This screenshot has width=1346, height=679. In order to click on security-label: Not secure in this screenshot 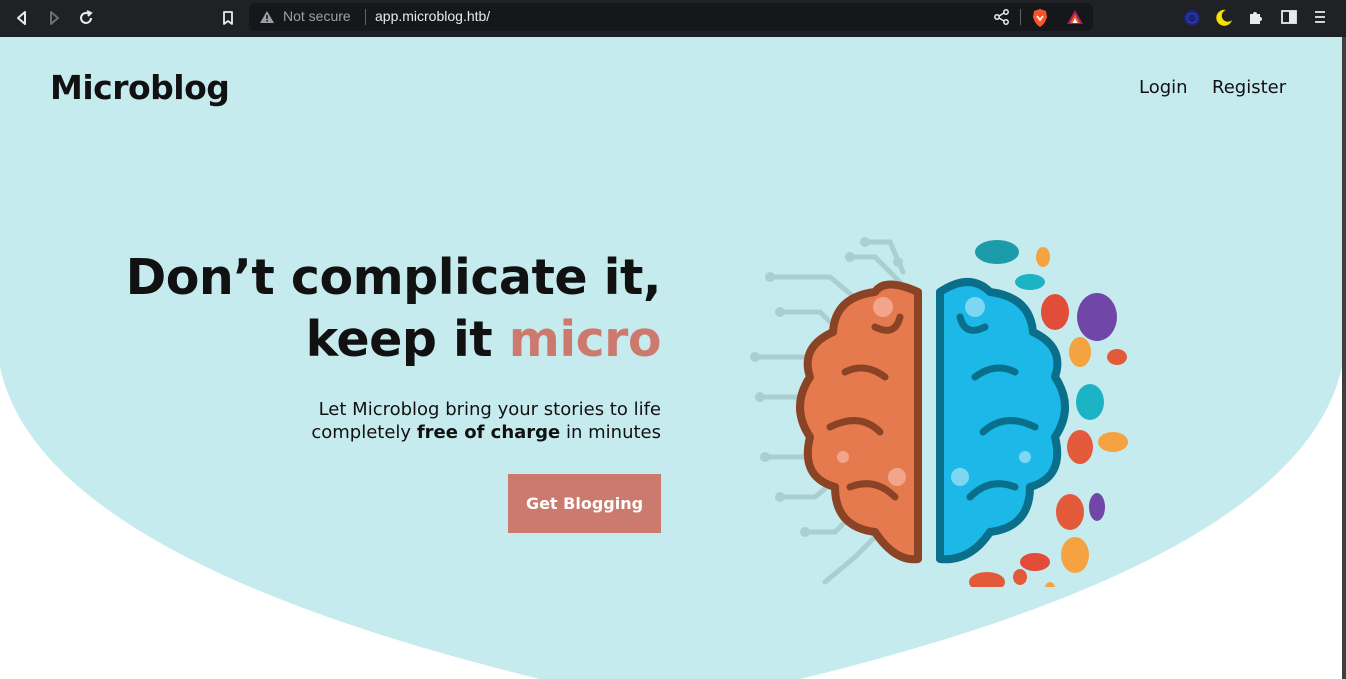, I will do `click(317, 16)`.